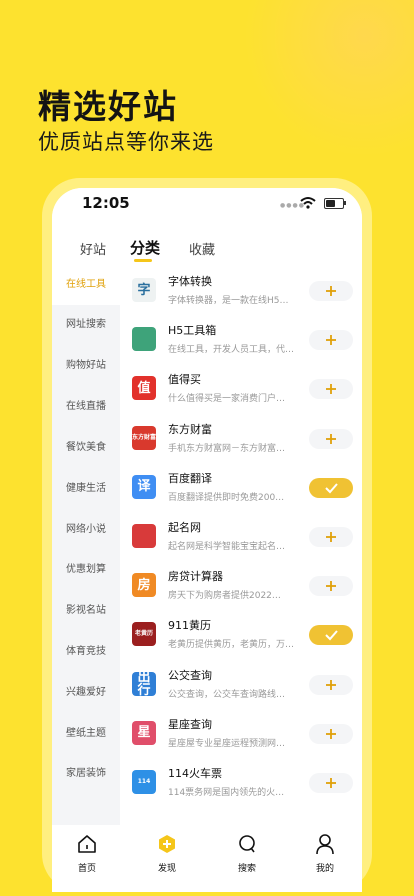 Image resolution: width=414 pixels, height=896 pixels. What do you see at coordinates (86, 530) in the screenshot?
I see `sidebar-item-novels: 网络小说` at bounding box center [86, 530].